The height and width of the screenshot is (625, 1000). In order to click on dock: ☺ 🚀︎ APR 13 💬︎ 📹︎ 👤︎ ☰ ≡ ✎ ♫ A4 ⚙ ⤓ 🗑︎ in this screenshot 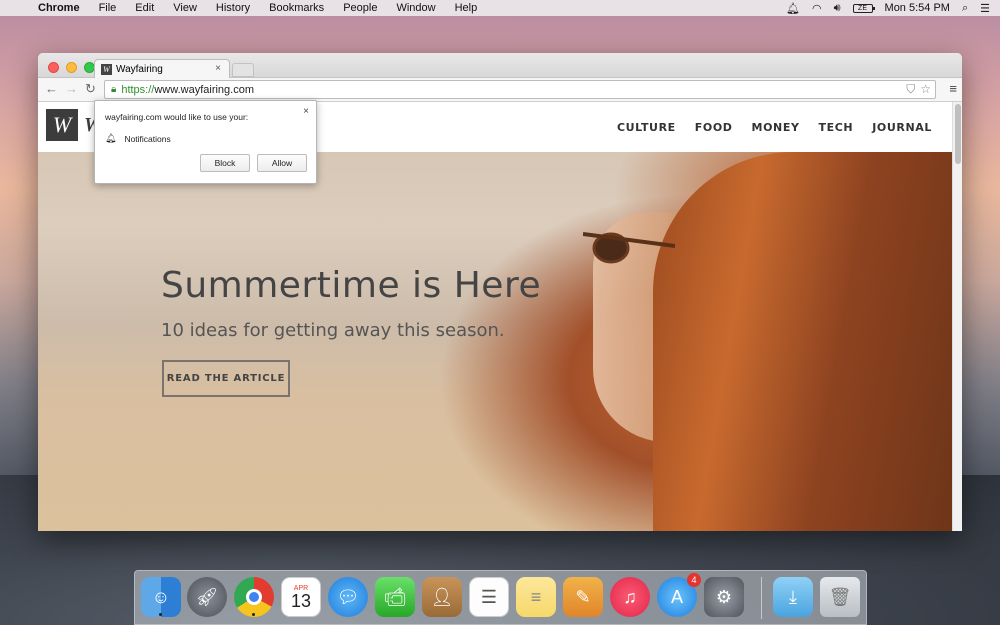, I will do `click(500, 597)`.